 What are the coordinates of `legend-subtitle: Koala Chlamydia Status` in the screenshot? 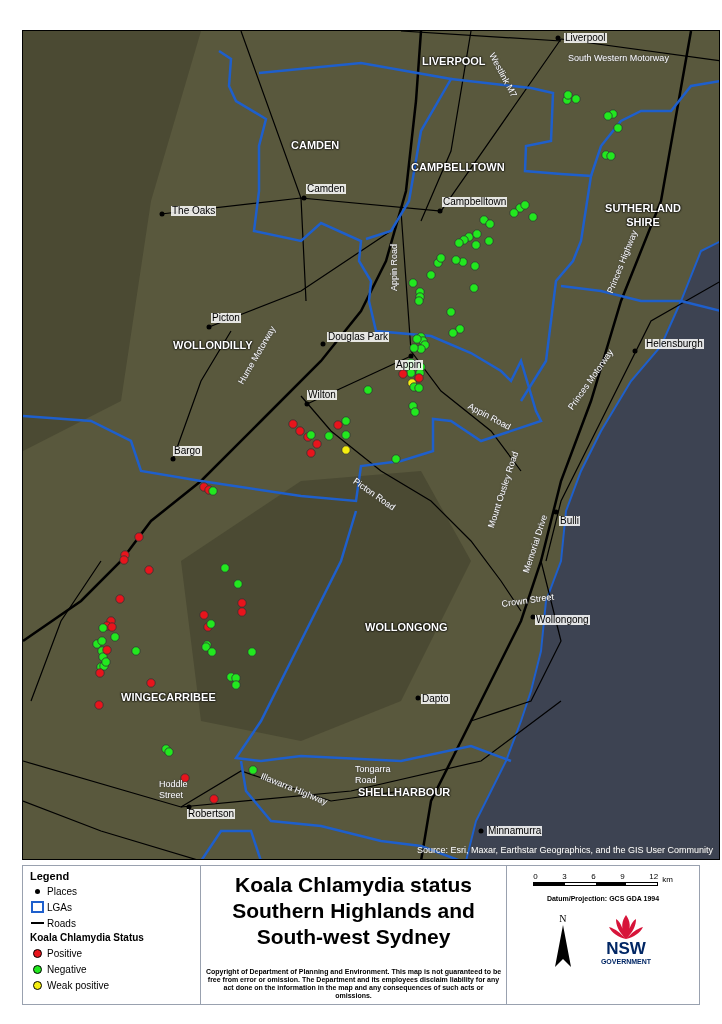 It's located at (87, 938).